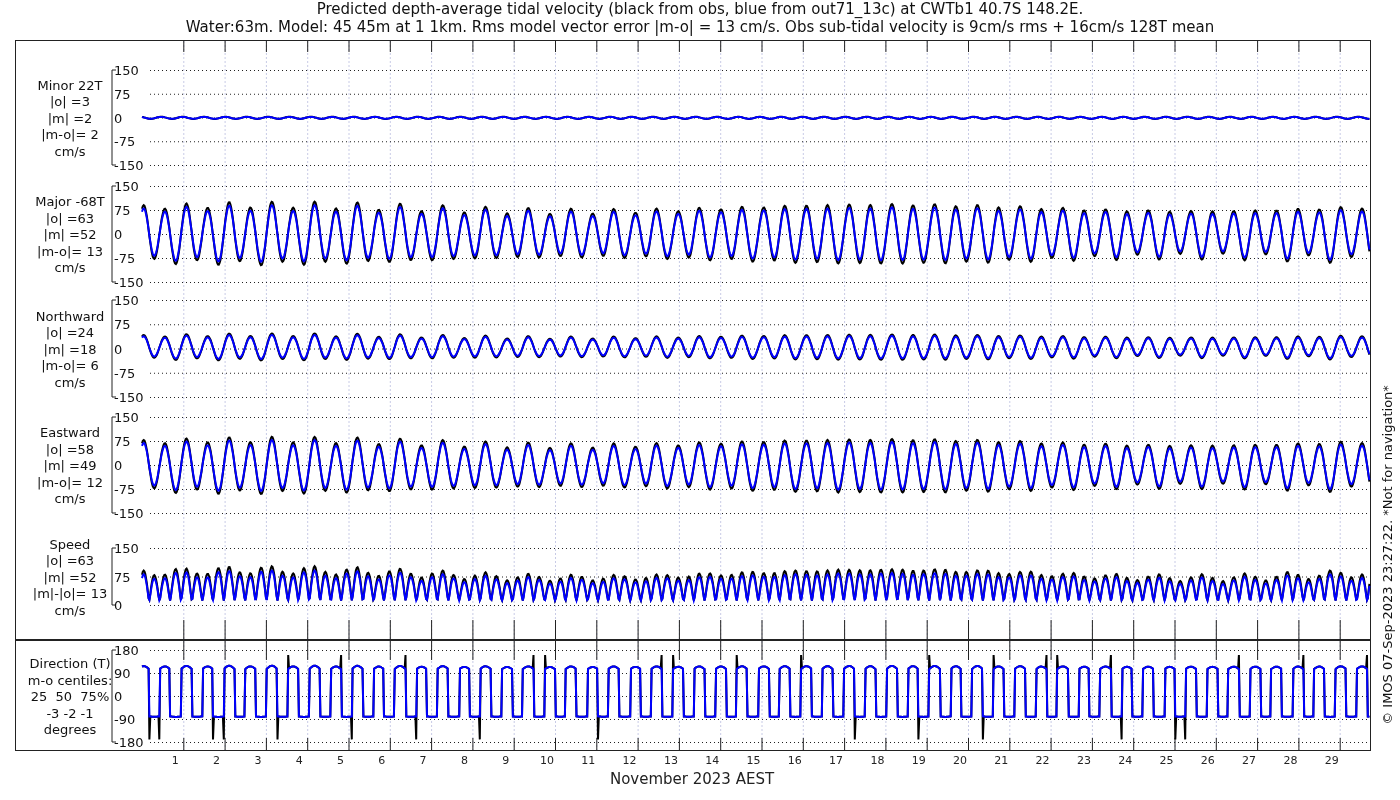 This screenshot has width=1400, height=800. I want to click on panel-label: Minor 22T, so click(70, 85).